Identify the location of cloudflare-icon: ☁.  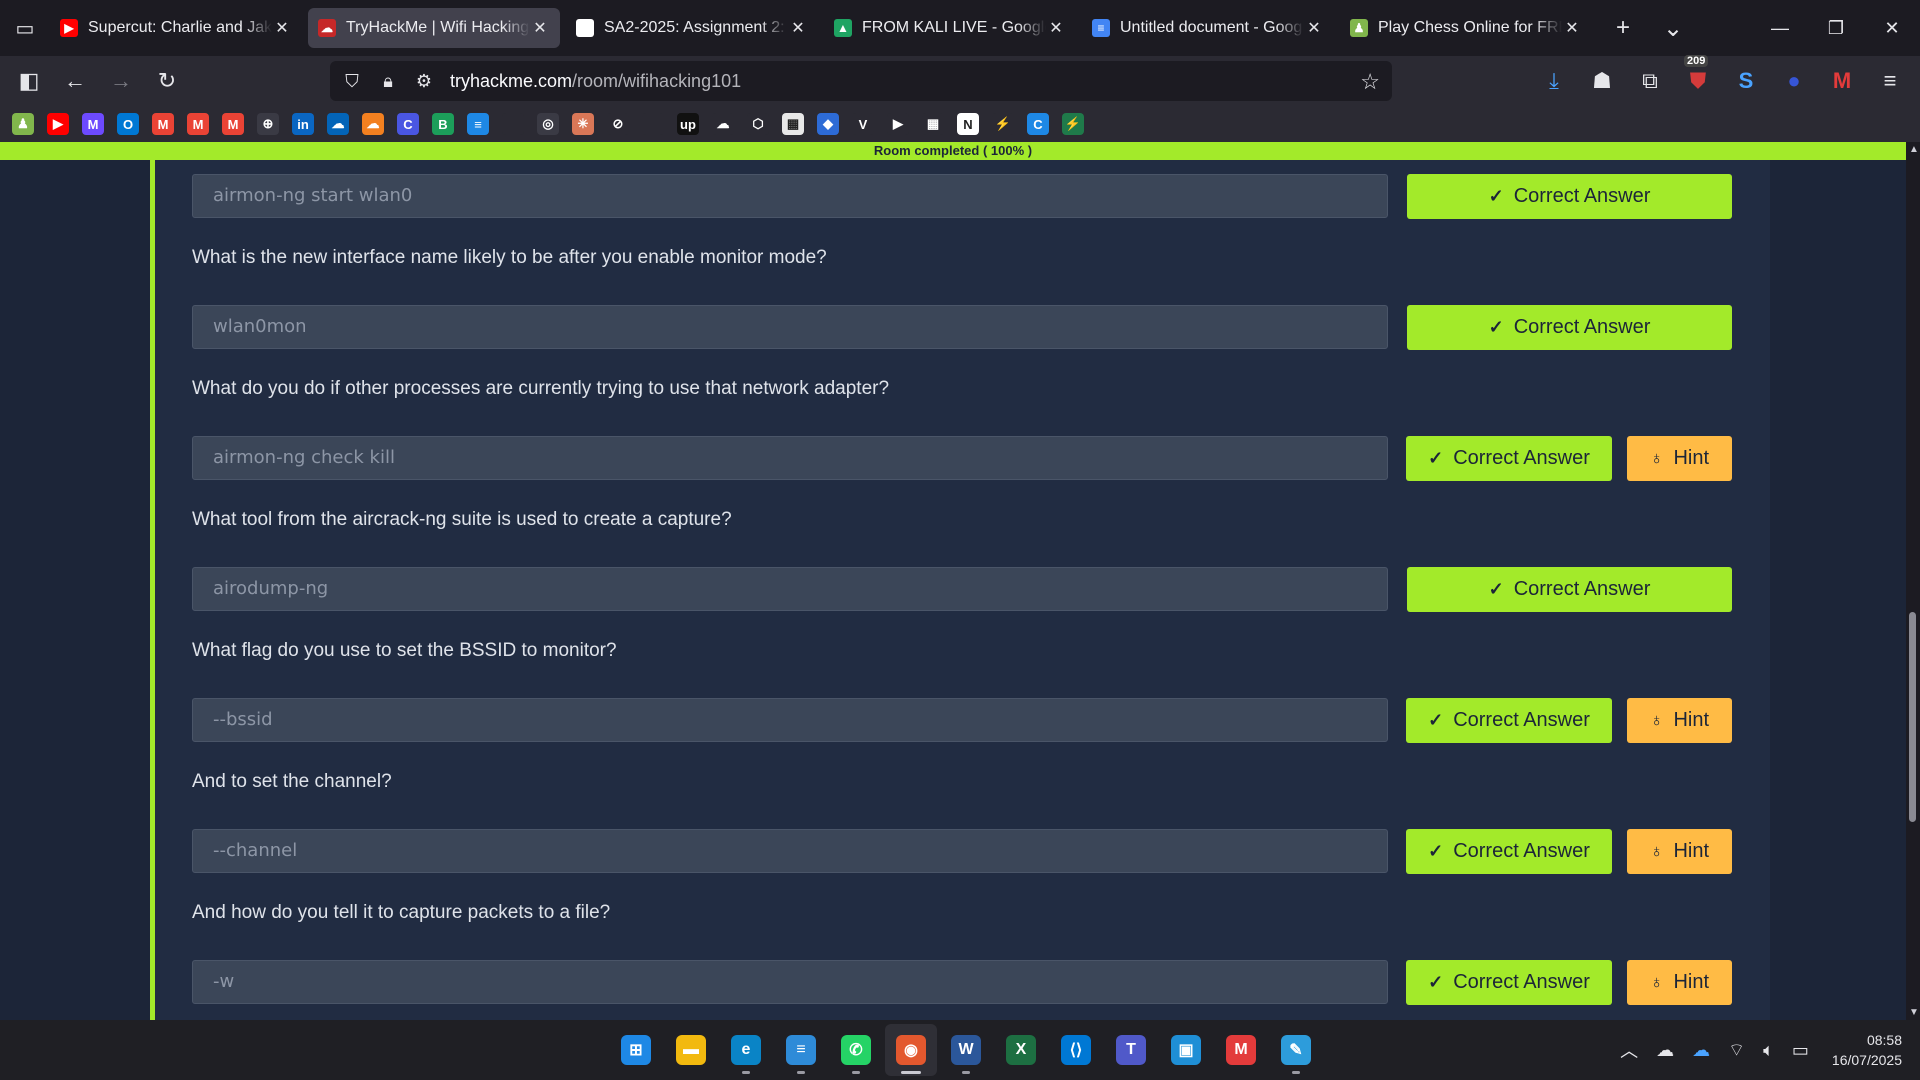
(373, 124).